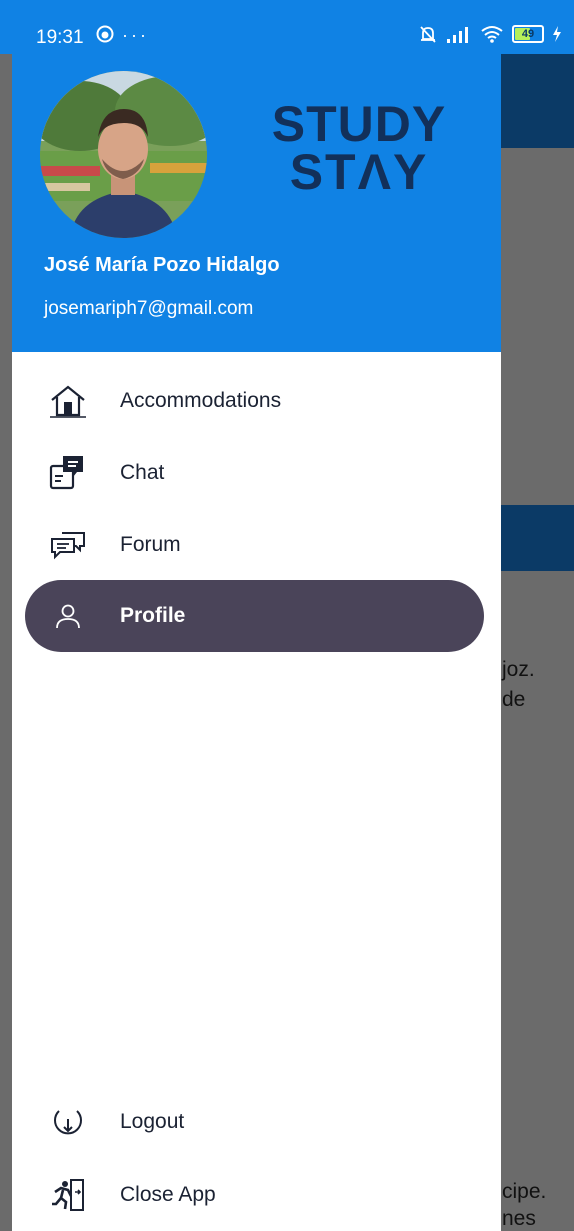 The height and width of the screenshot is (1231, 574). What do you see at coordinates (256, 1195) in the screenshot?
I see `menu-item-close-app: Close App` at bounding box center [256, 1195].